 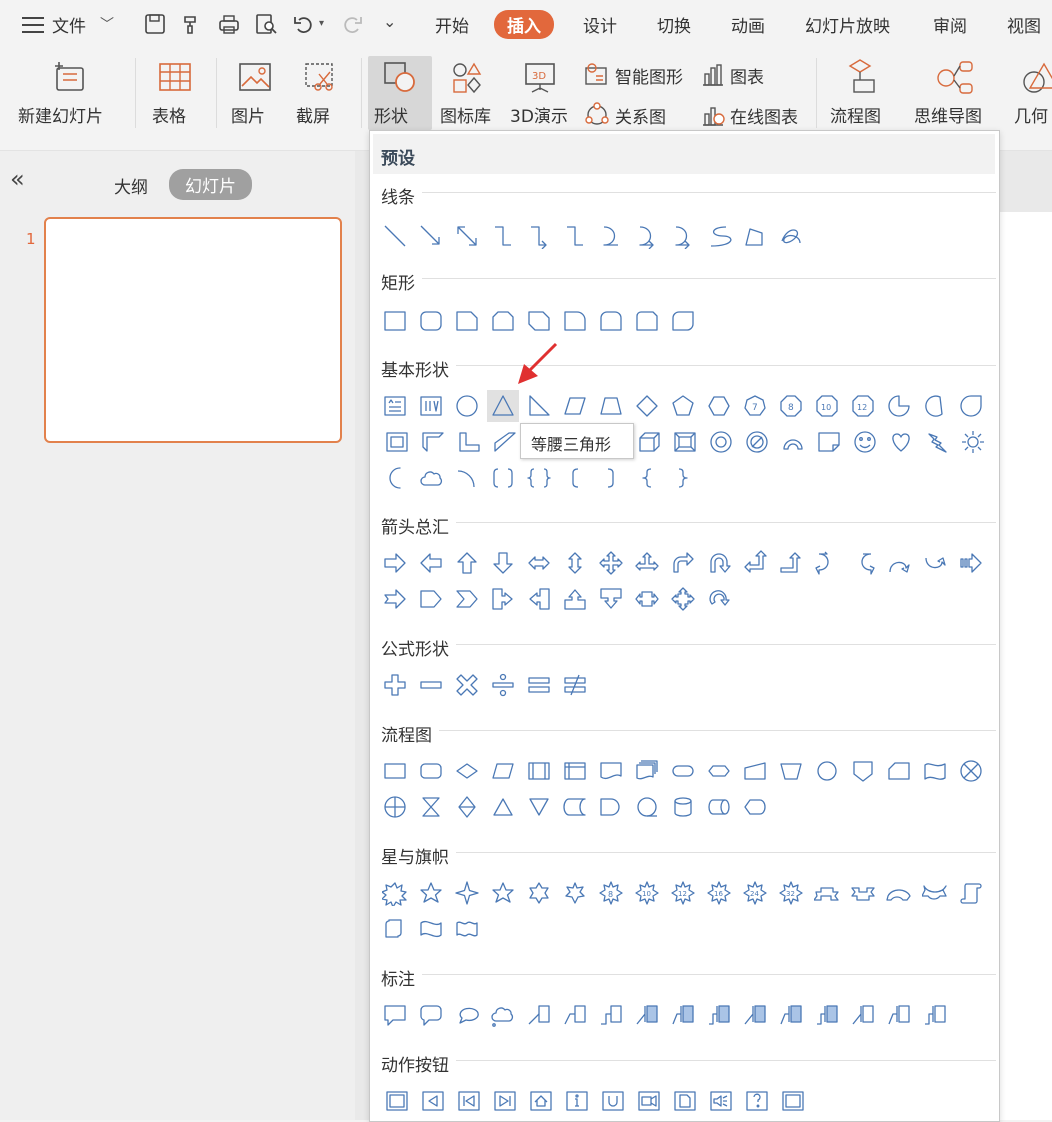 What do you see at coordinates (1024, 24) in the screenshot?
I see `tab-view: 视图` at bounding box center [1024, 24].